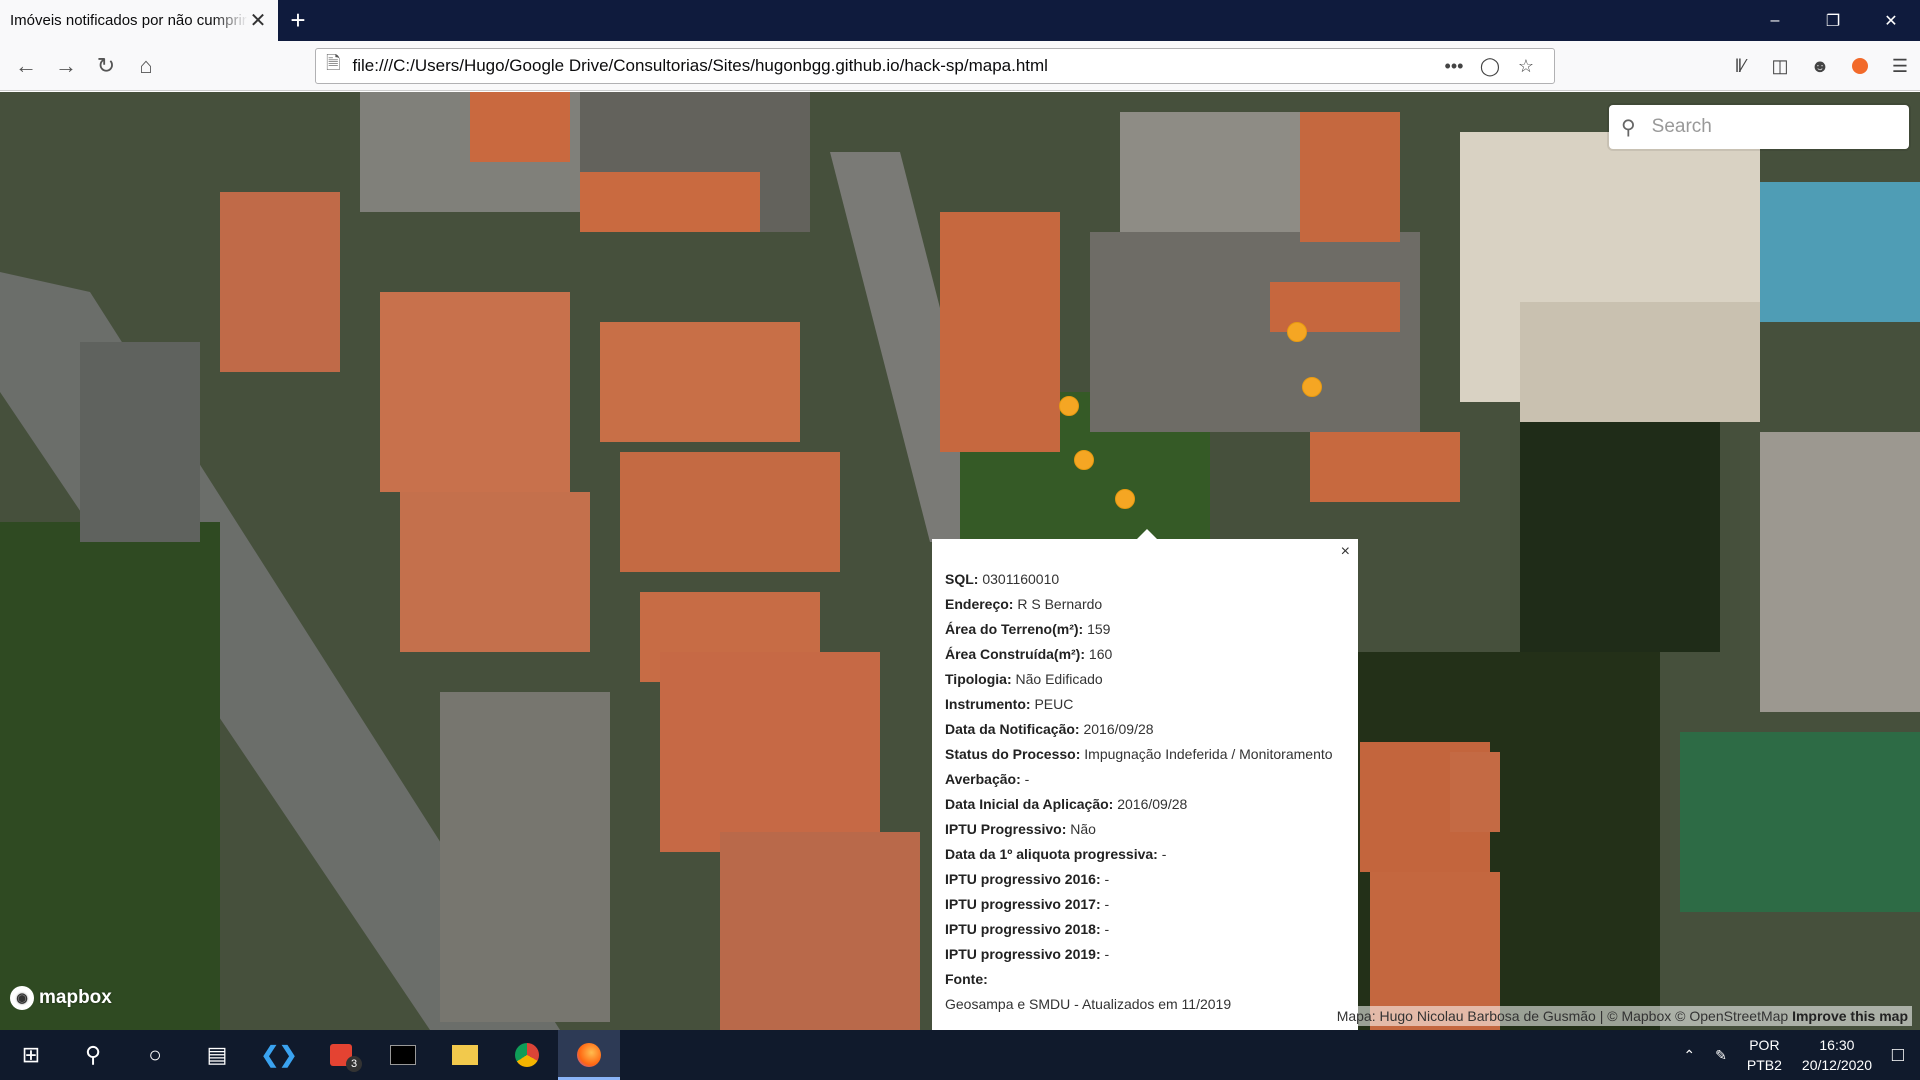  I want to click on popup-row: Instrumento: PEUC, so click(1145, 704).